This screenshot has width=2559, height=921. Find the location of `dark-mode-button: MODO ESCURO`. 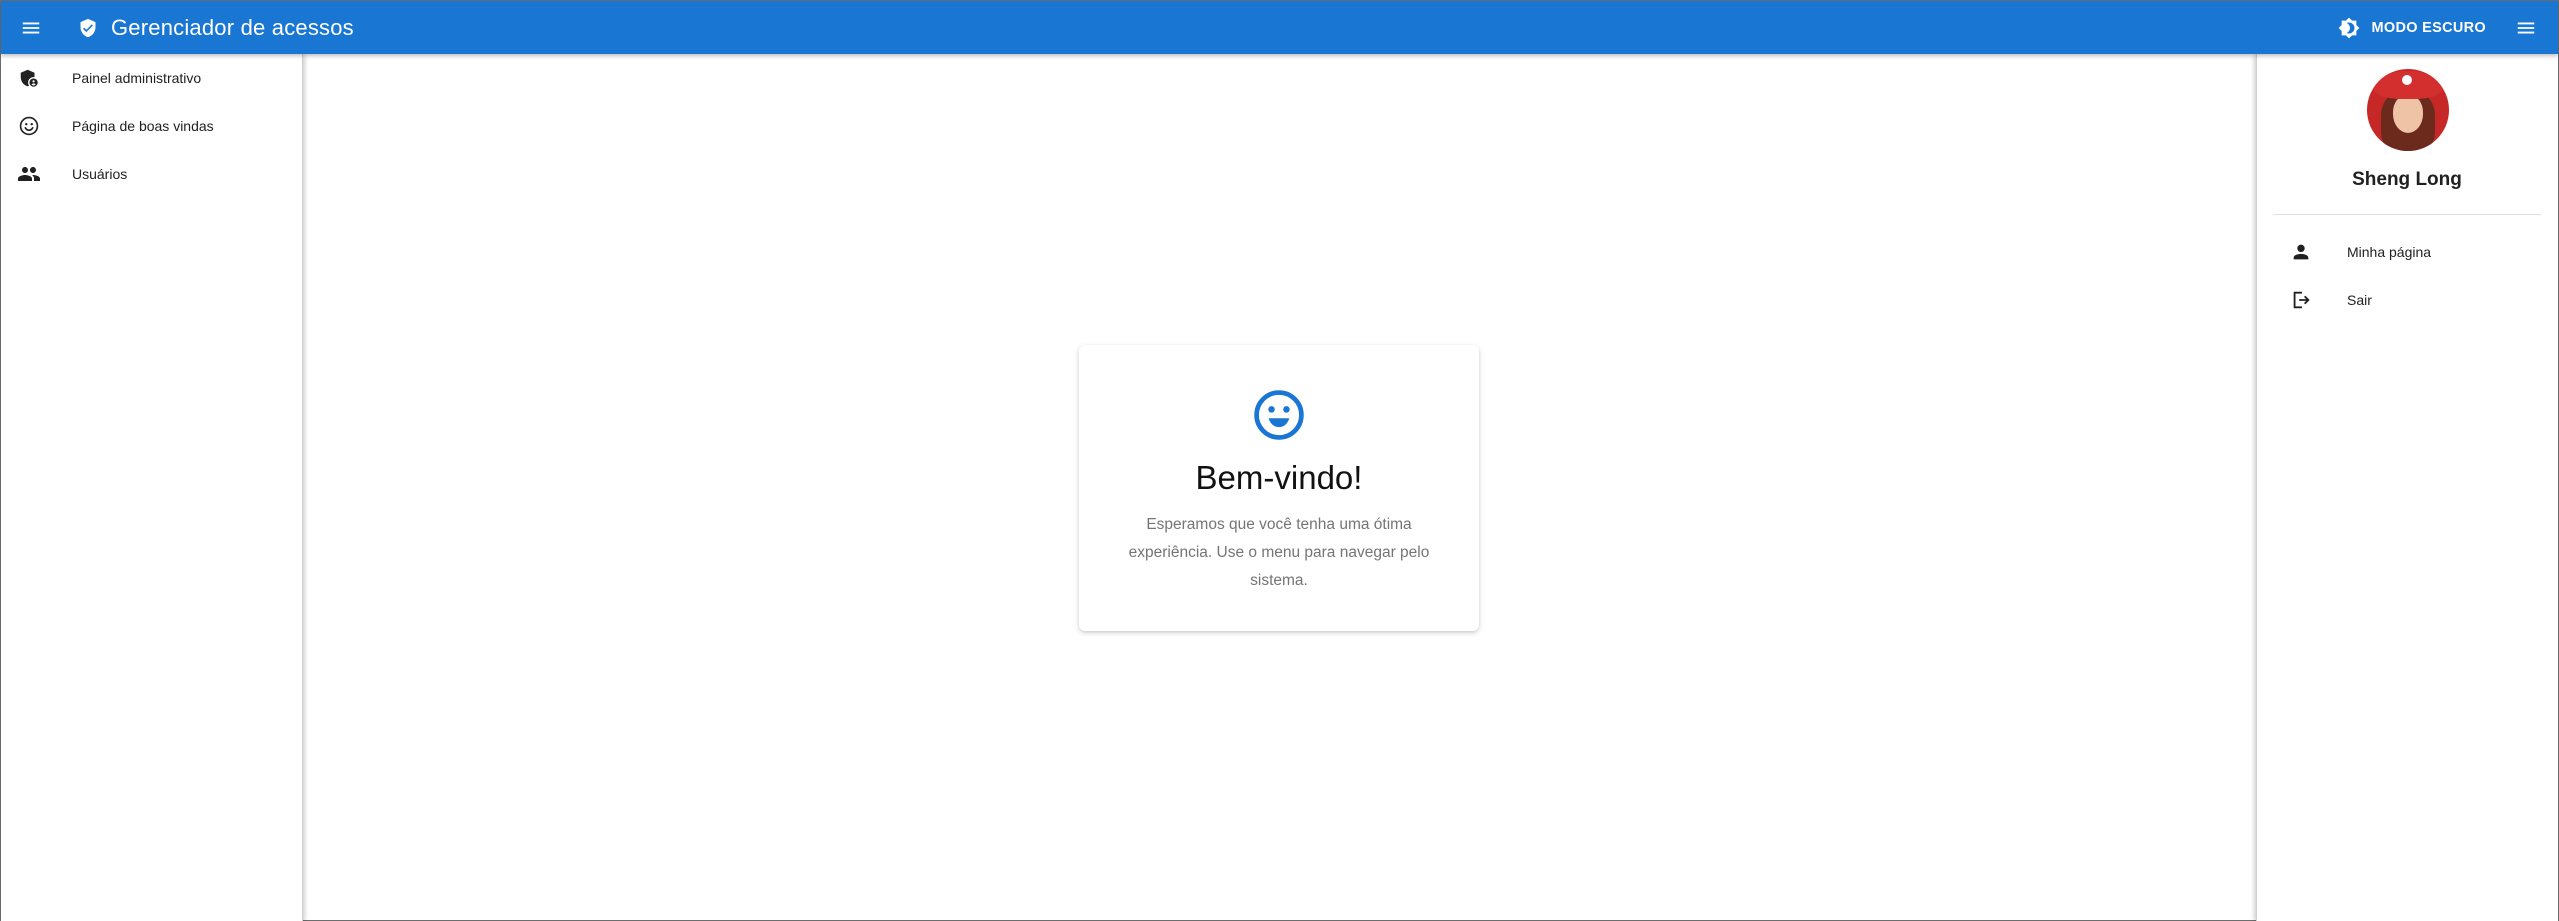

dark-mode-button: MODO ESCURO is located at coordinates (2412, 28).